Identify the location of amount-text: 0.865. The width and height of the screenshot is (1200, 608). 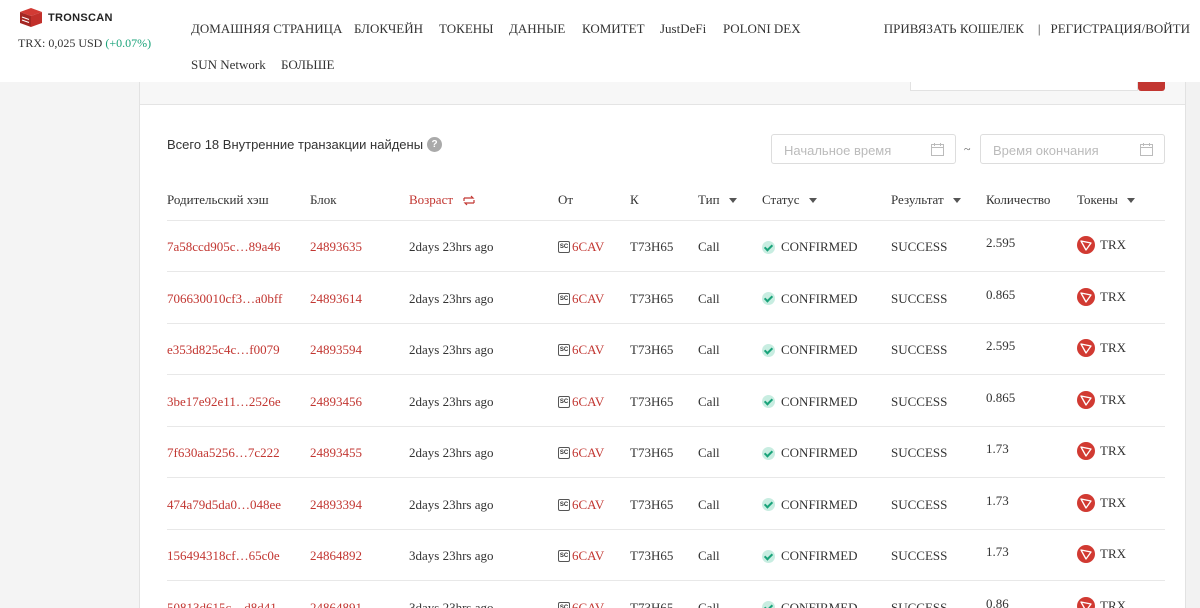
(1001, 294).